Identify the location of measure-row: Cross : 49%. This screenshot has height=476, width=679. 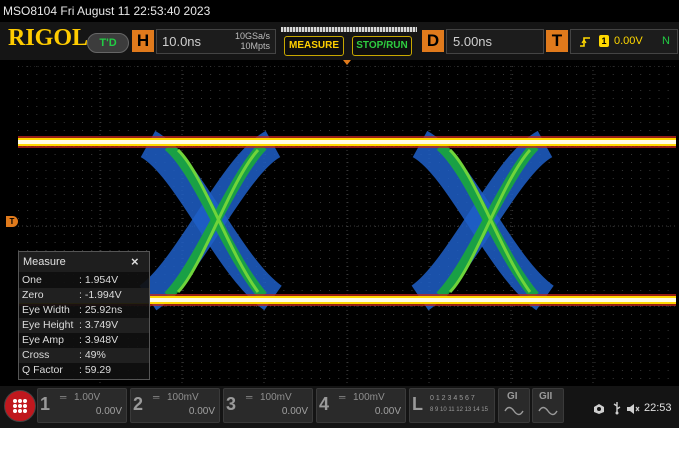
(84, 355).